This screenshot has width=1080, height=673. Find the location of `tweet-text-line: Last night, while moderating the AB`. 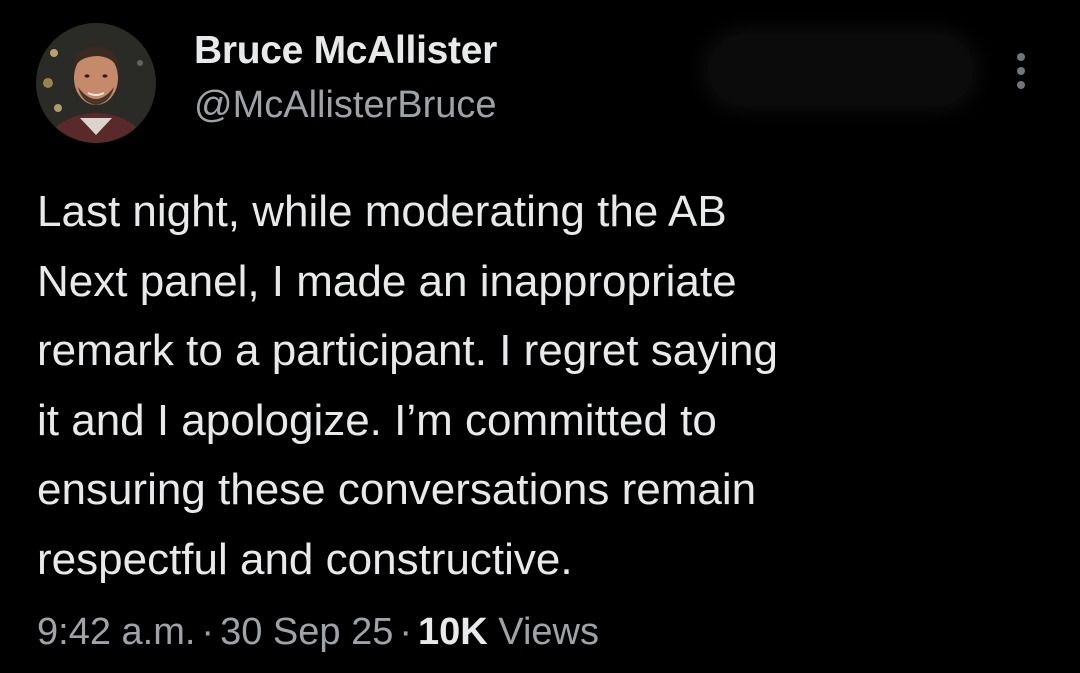

tweet-text-line: Last night, while moderating the AB is located at coordinates (382, 211).